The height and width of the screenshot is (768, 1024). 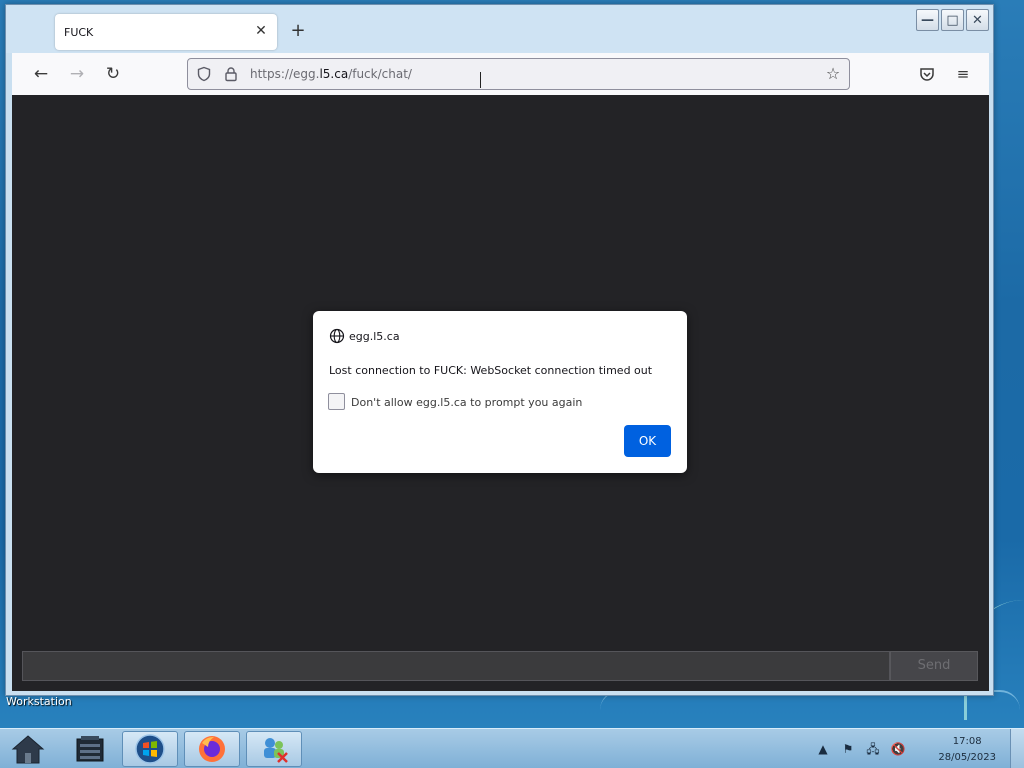 I want to click on url-host: l5.ca, so click(x=334, y=74).